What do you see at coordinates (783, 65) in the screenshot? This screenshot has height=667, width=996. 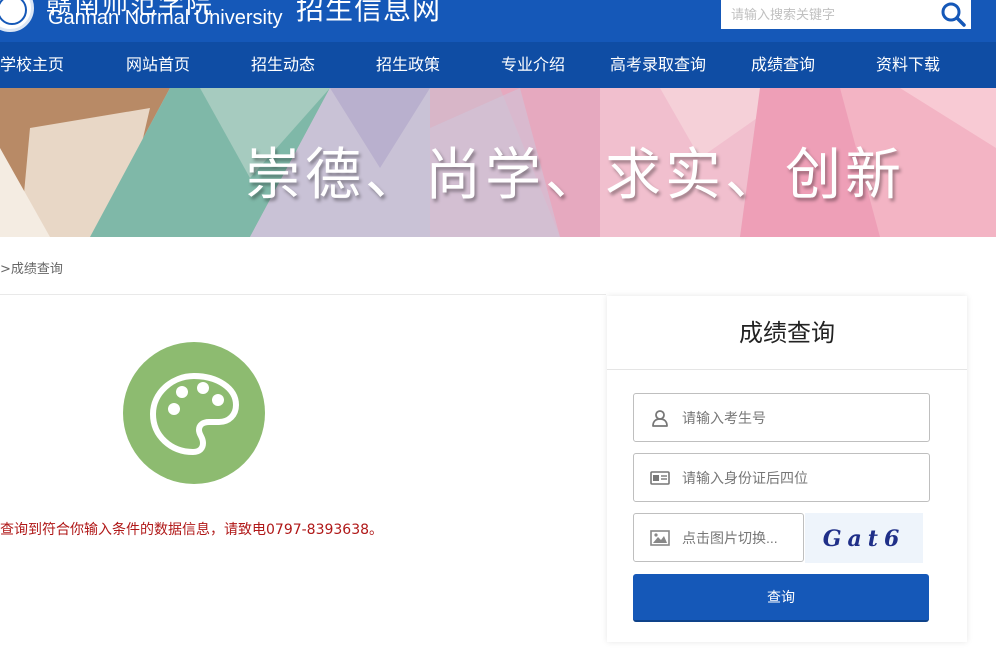 I see `nav-item-score-query: 成绩查询` at bounding box center [783, 65].